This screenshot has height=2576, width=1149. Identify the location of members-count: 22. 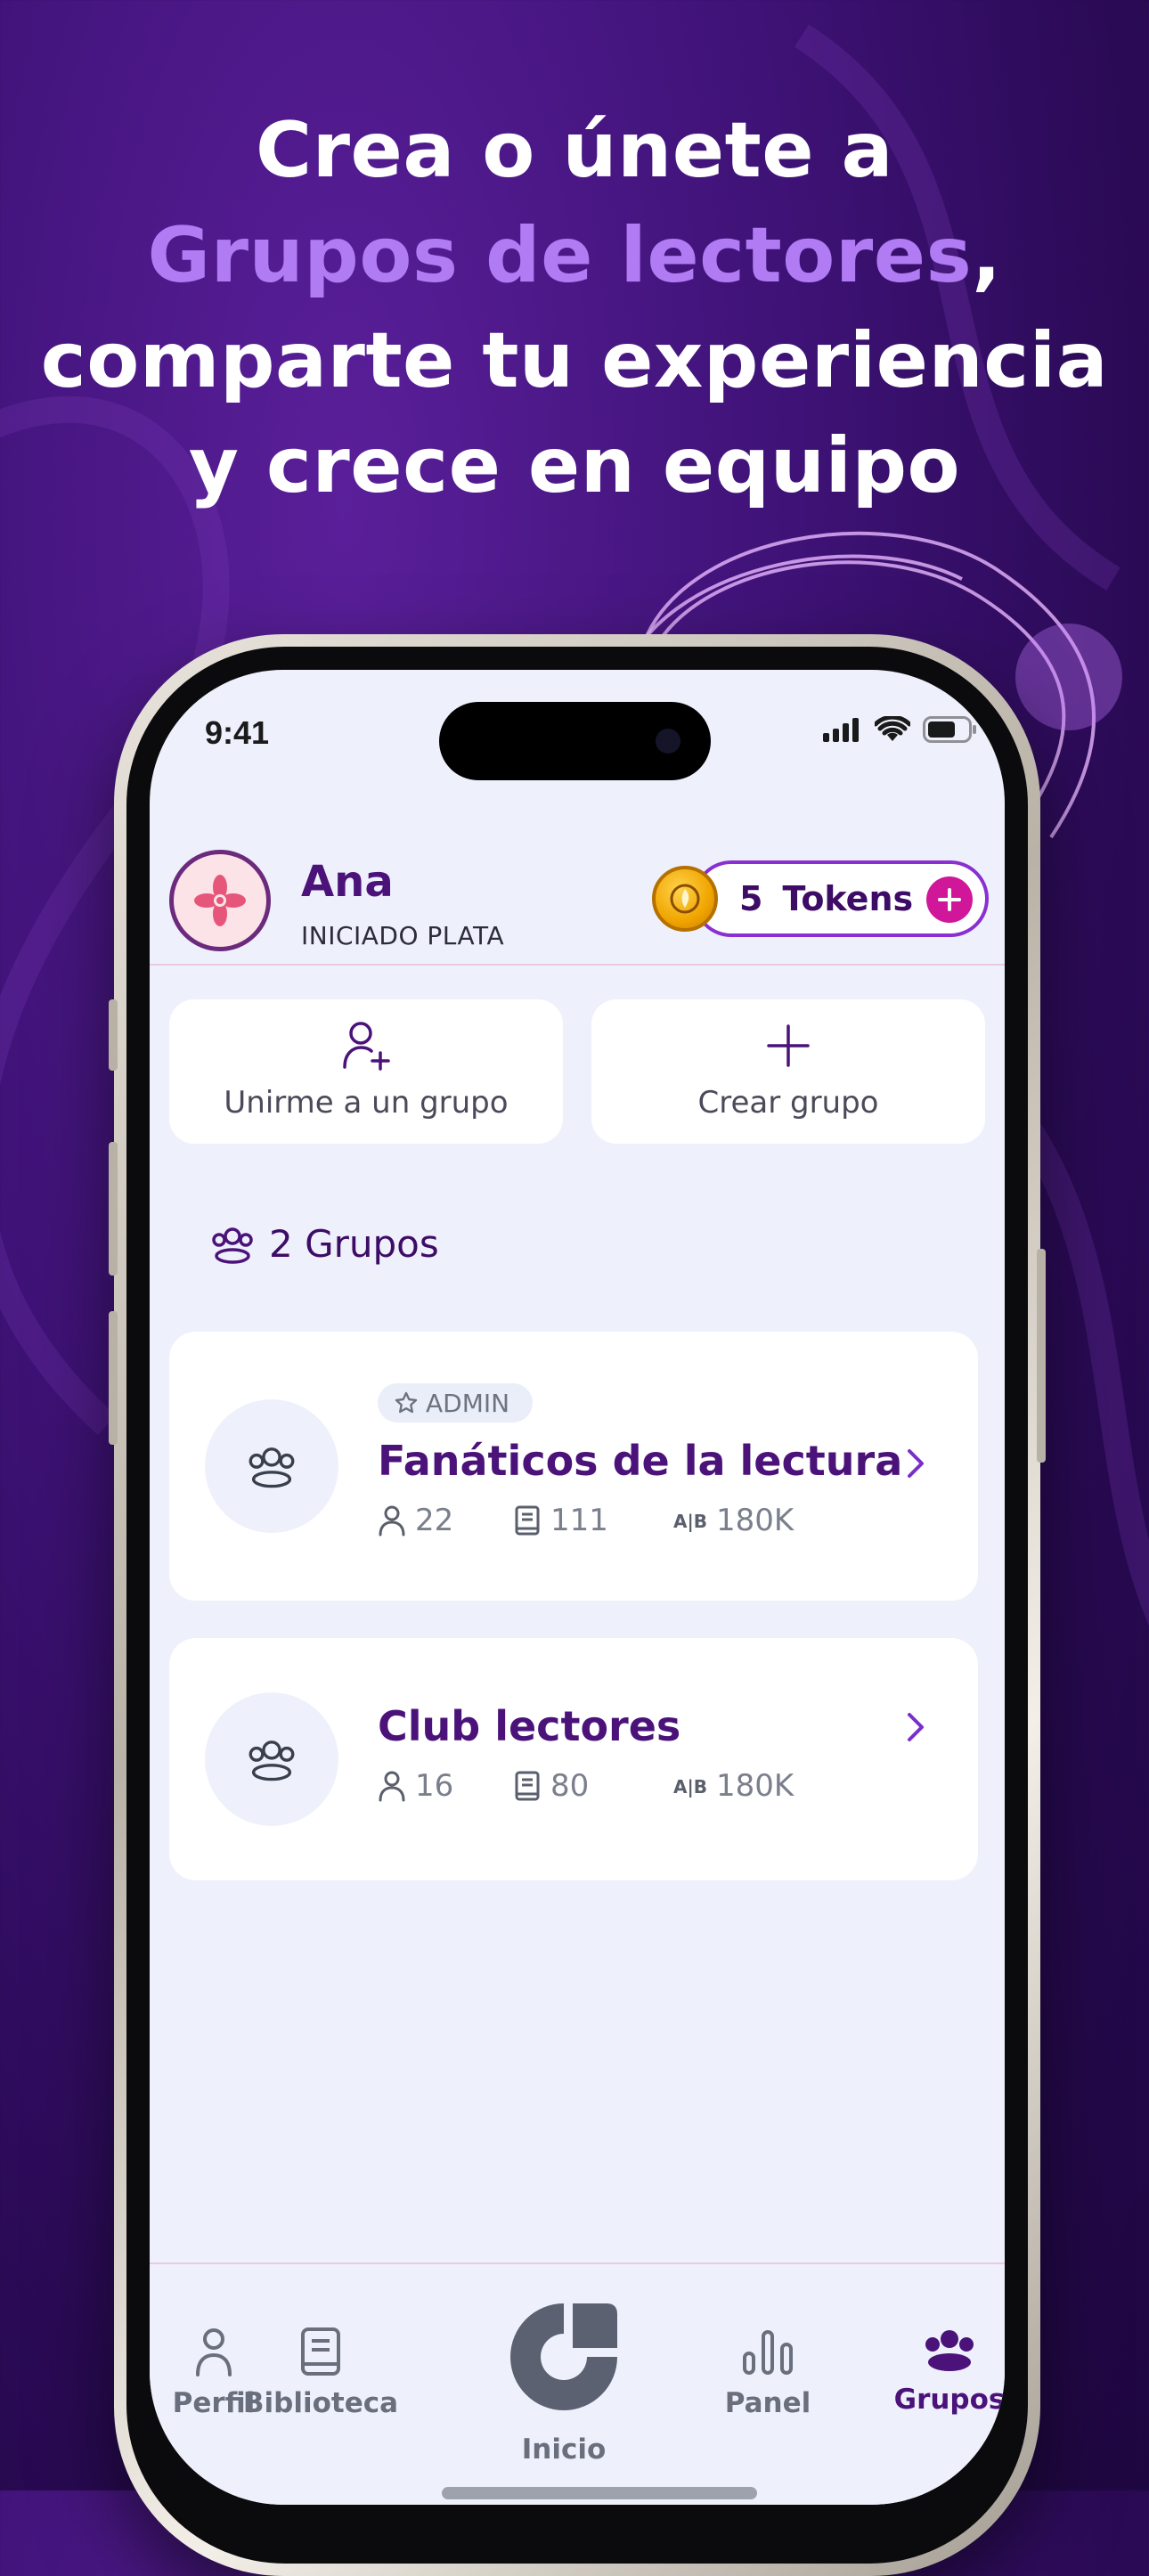
(435, 1521).